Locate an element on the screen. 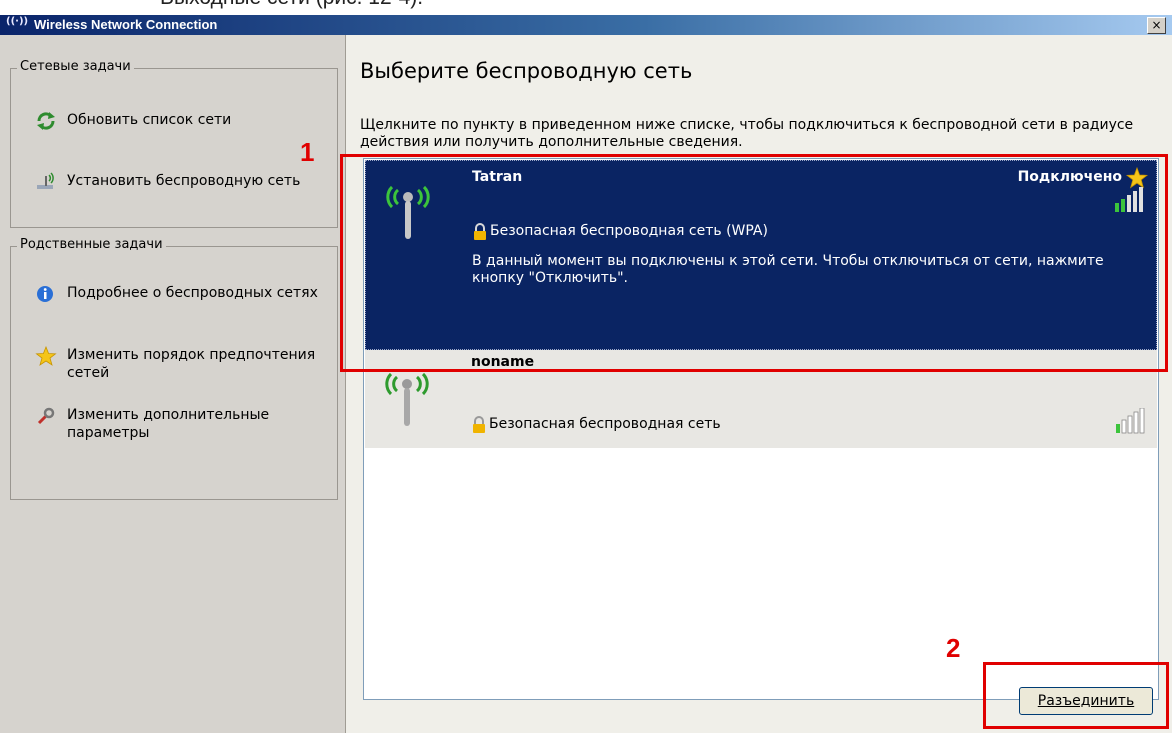  page-title: Выберите беспроводную сеть is located at coordinates (526, 71).